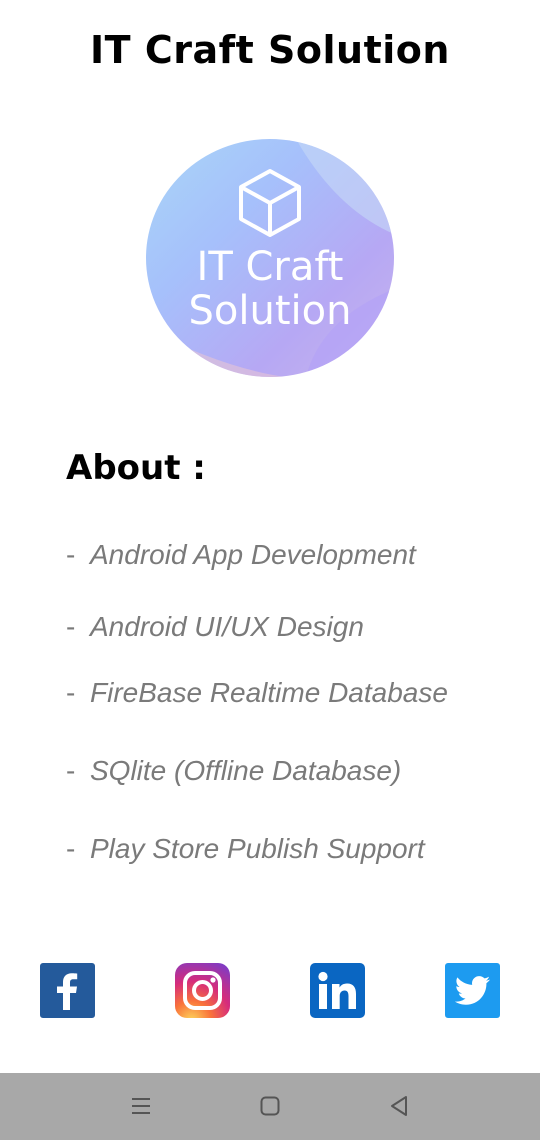 This screenshot has width=540, height=1140. Describe the element at coordinates (270, 311) in the screenshot. I see `logo-text-line2: Solution` at that location.